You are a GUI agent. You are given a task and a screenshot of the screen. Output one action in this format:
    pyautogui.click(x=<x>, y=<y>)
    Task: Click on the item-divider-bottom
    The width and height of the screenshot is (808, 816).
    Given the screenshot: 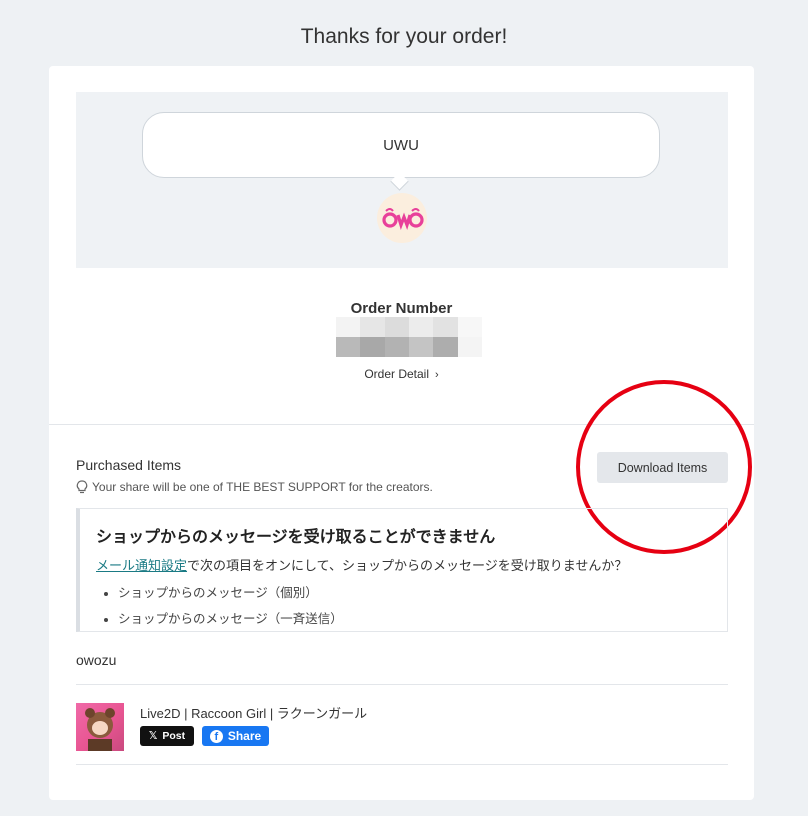 What is the action you would take?
    pyautogui.click(x=402, y=764)
    